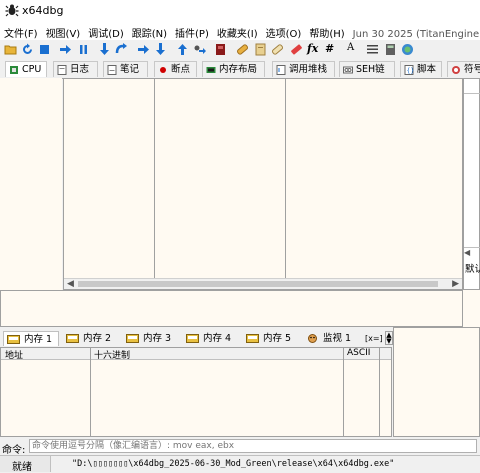 The height and width of the screenshot is (473, 480). Describe the element at coordinates (258, 284) in the screenshot. I see `scroll-thumb` at that location.